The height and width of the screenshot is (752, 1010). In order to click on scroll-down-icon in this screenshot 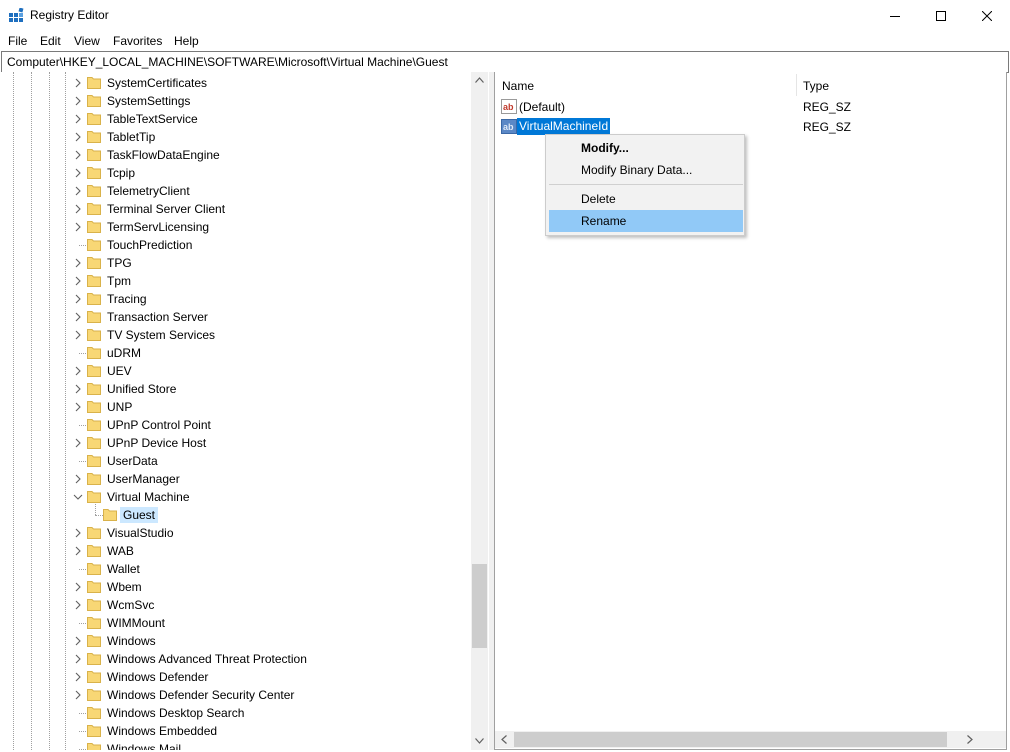, I will do `click(479, 741)`.